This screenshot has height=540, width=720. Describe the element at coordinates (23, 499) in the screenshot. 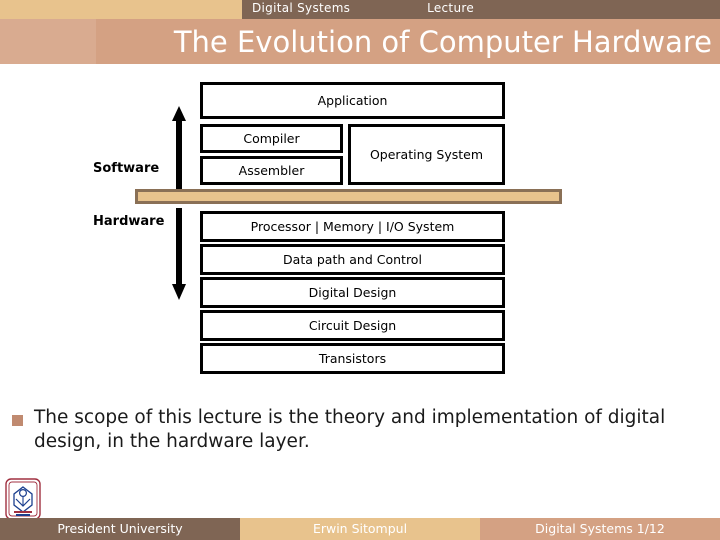

I see `university-logo` at that location.